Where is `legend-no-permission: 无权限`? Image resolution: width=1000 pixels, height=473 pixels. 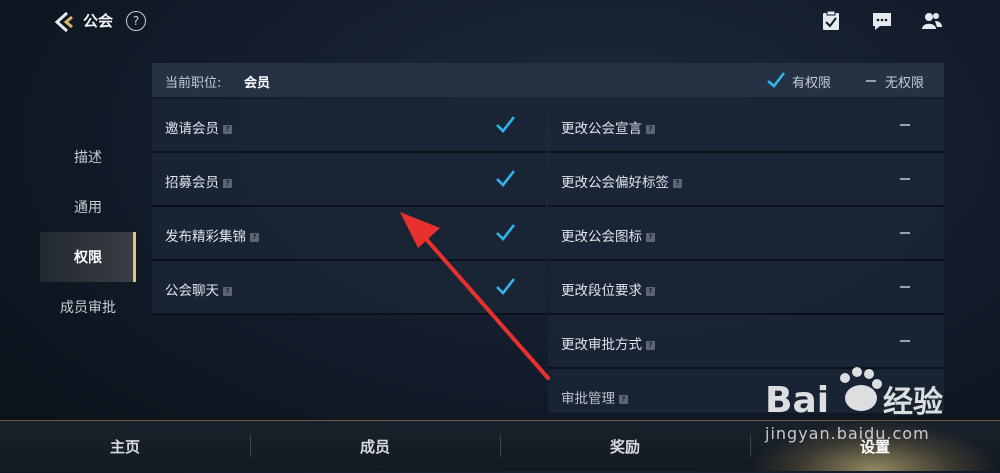 legend-no-permission: 无权限 is located at coordinates (905, 83).